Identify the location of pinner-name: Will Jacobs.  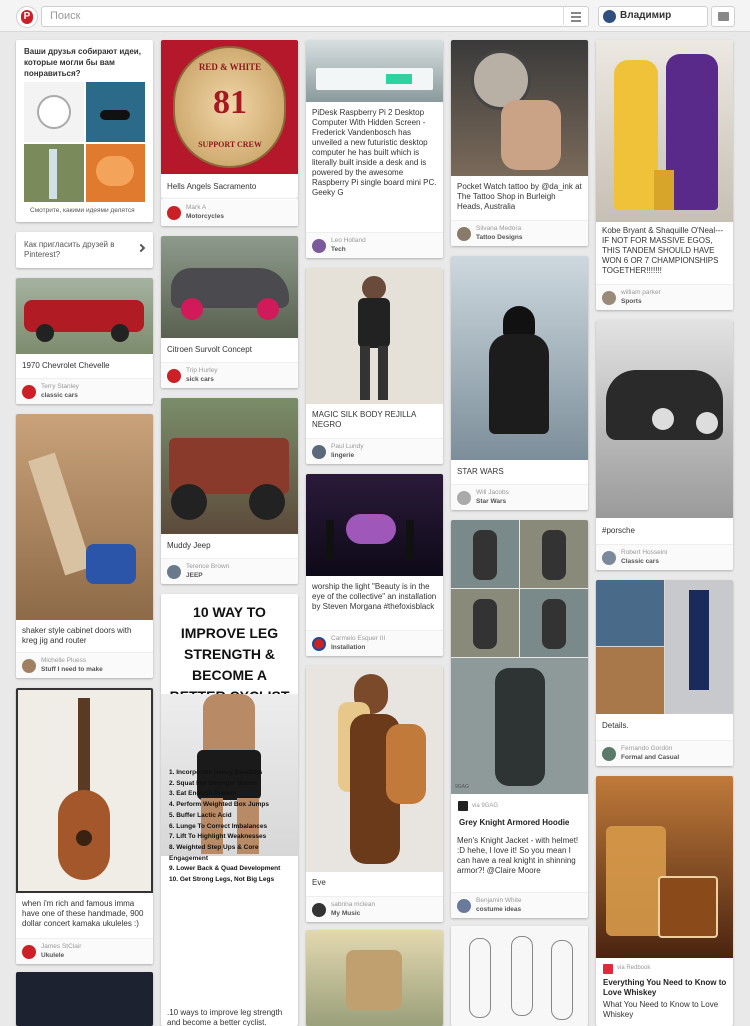
(492, 492).